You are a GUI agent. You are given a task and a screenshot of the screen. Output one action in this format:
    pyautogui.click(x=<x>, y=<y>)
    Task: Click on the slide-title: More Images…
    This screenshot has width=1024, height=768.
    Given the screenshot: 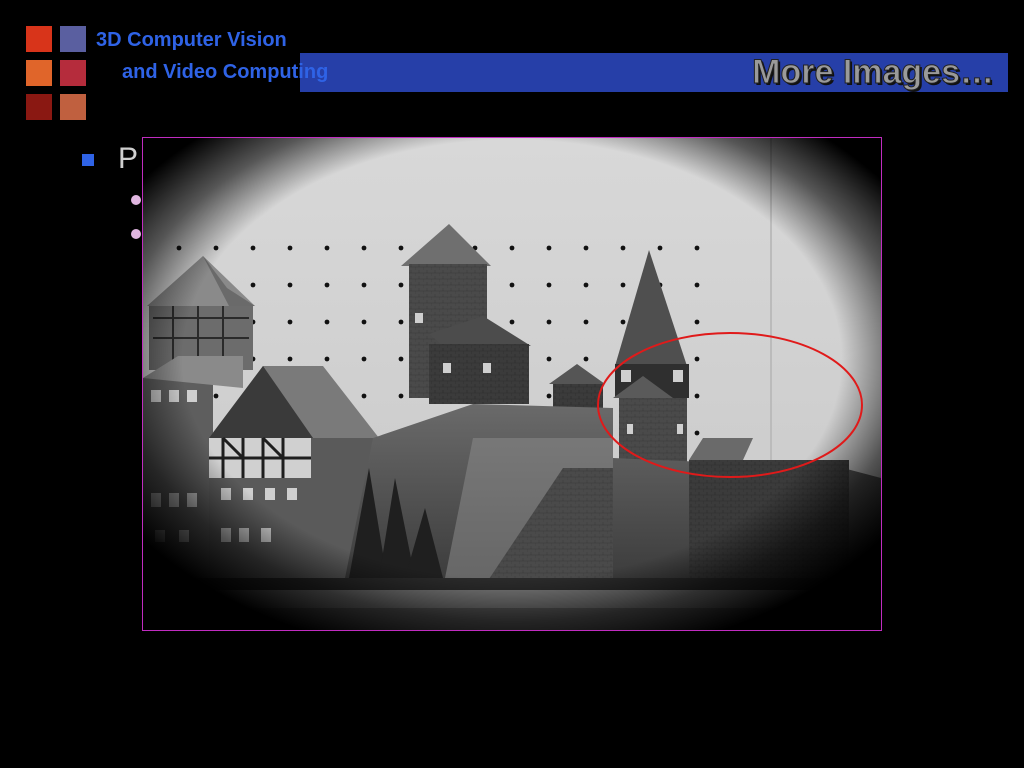 What is the action you would take?
    pyautogui.click(x=873, y=72)
    